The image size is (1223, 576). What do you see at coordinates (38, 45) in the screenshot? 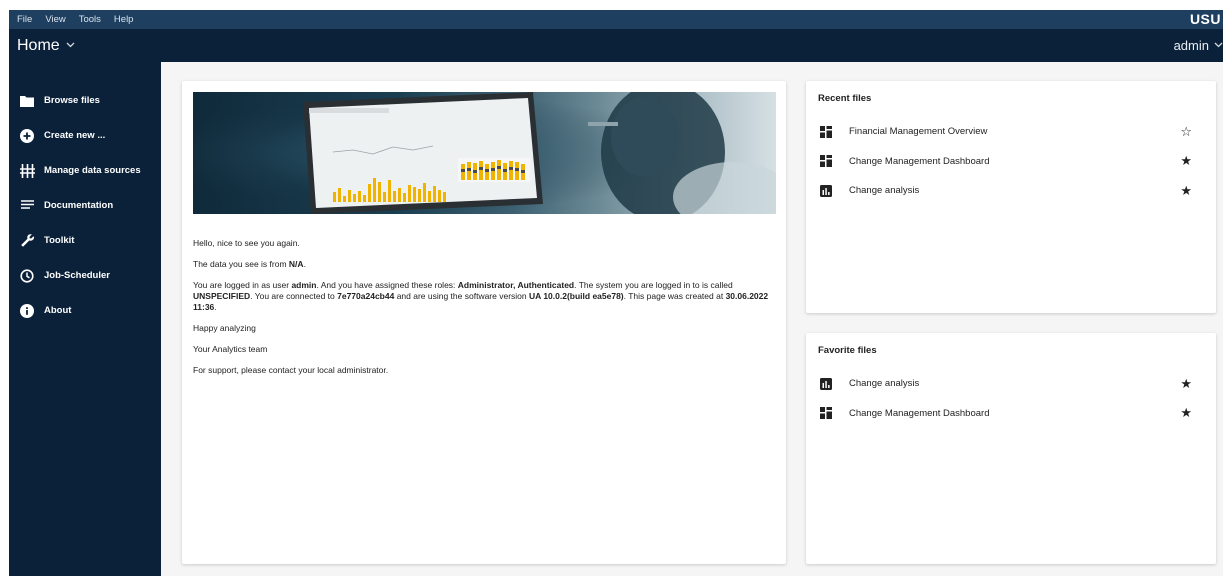
I see `page-title: Home` at bounding box center [38, 45].